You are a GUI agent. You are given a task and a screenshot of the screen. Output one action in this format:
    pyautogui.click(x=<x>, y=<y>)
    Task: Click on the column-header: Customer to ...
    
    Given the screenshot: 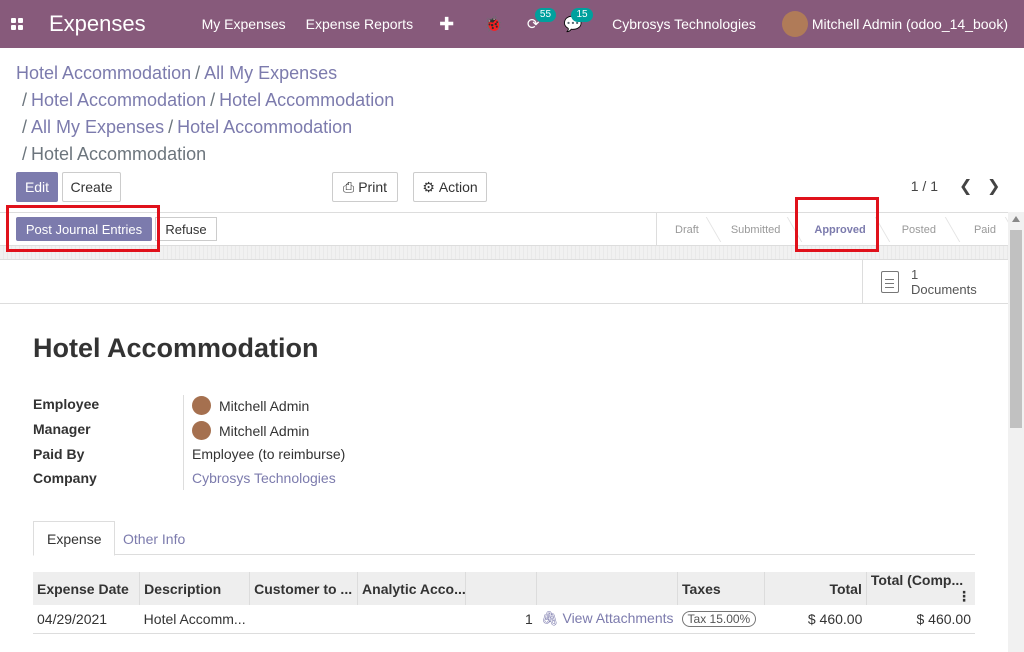 What is the action you would take?
    pyautogui.click(x=304, y=588)
    